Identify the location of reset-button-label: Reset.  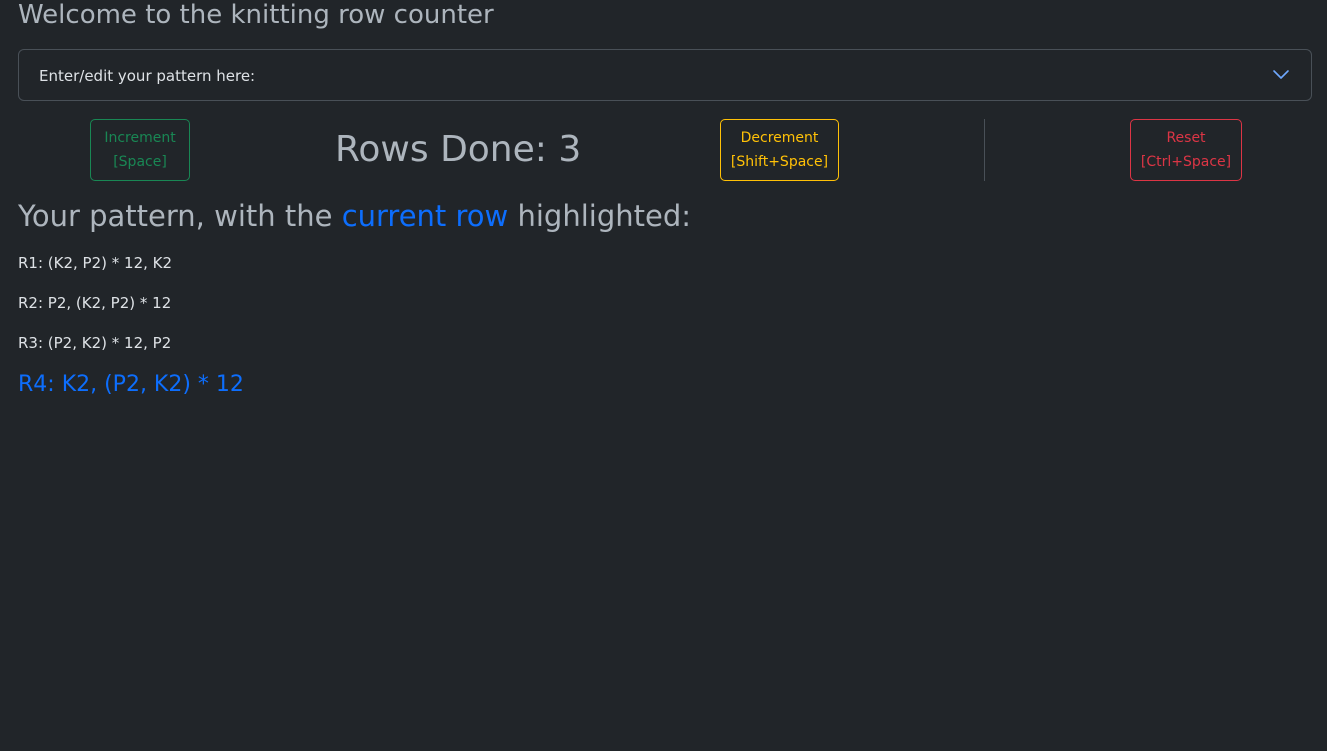
(1186, 138).